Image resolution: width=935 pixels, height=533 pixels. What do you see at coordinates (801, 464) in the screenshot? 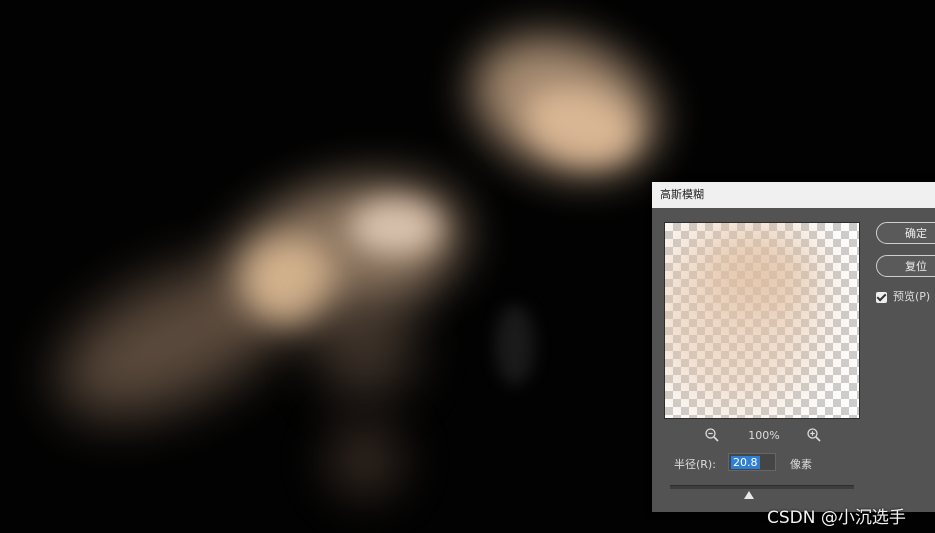
I see `radius-unit: 像素` at bounding box center [801, 464].